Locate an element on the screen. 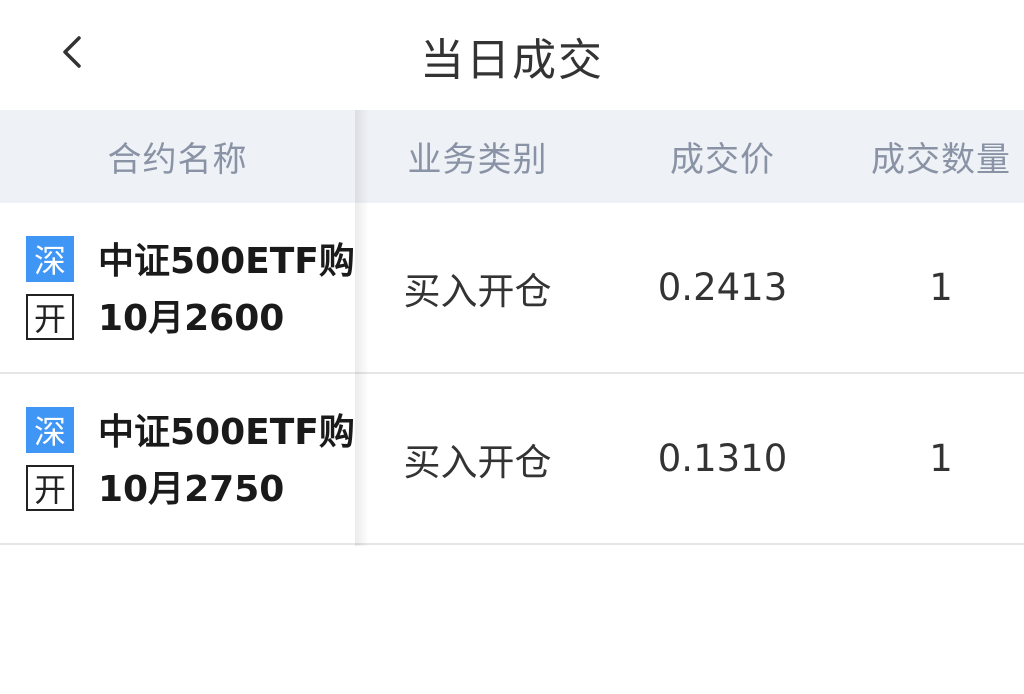  col-header-quantity: 成交数量 is located at coordinates (934, 156).